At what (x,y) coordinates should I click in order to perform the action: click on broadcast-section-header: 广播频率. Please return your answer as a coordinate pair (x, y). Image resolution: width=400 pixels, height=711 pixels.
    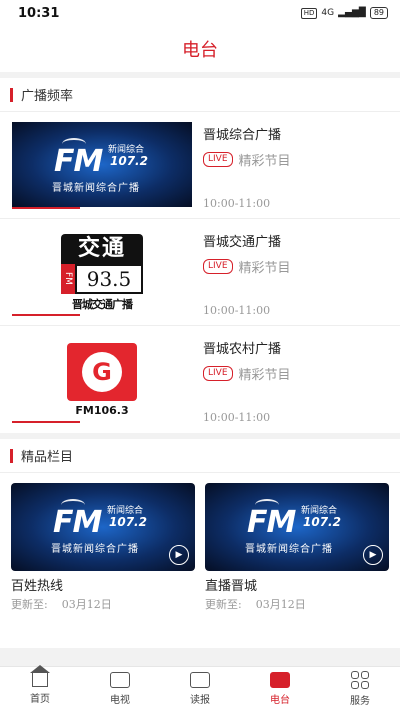
    Looking at the image, I should click on (200, 95).